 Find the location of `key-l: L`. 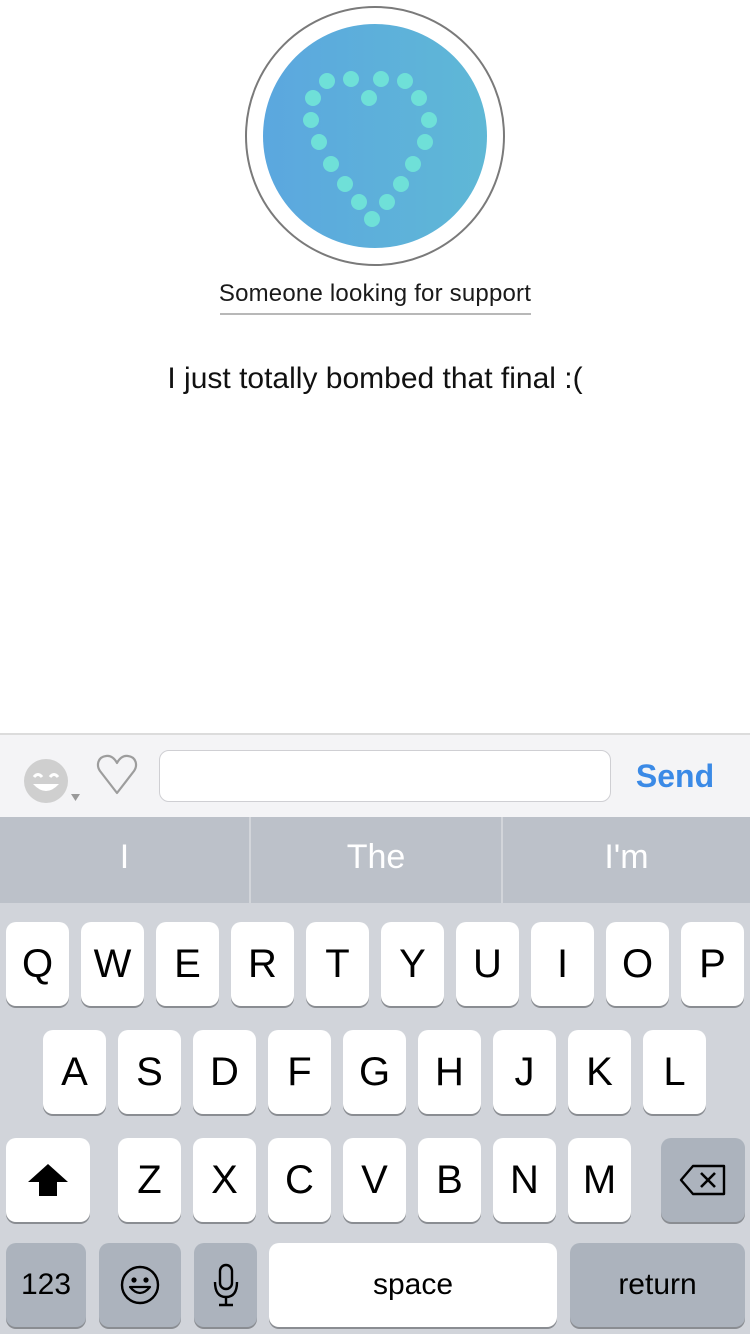

key-l: L is located at coordinates (674, 1072).